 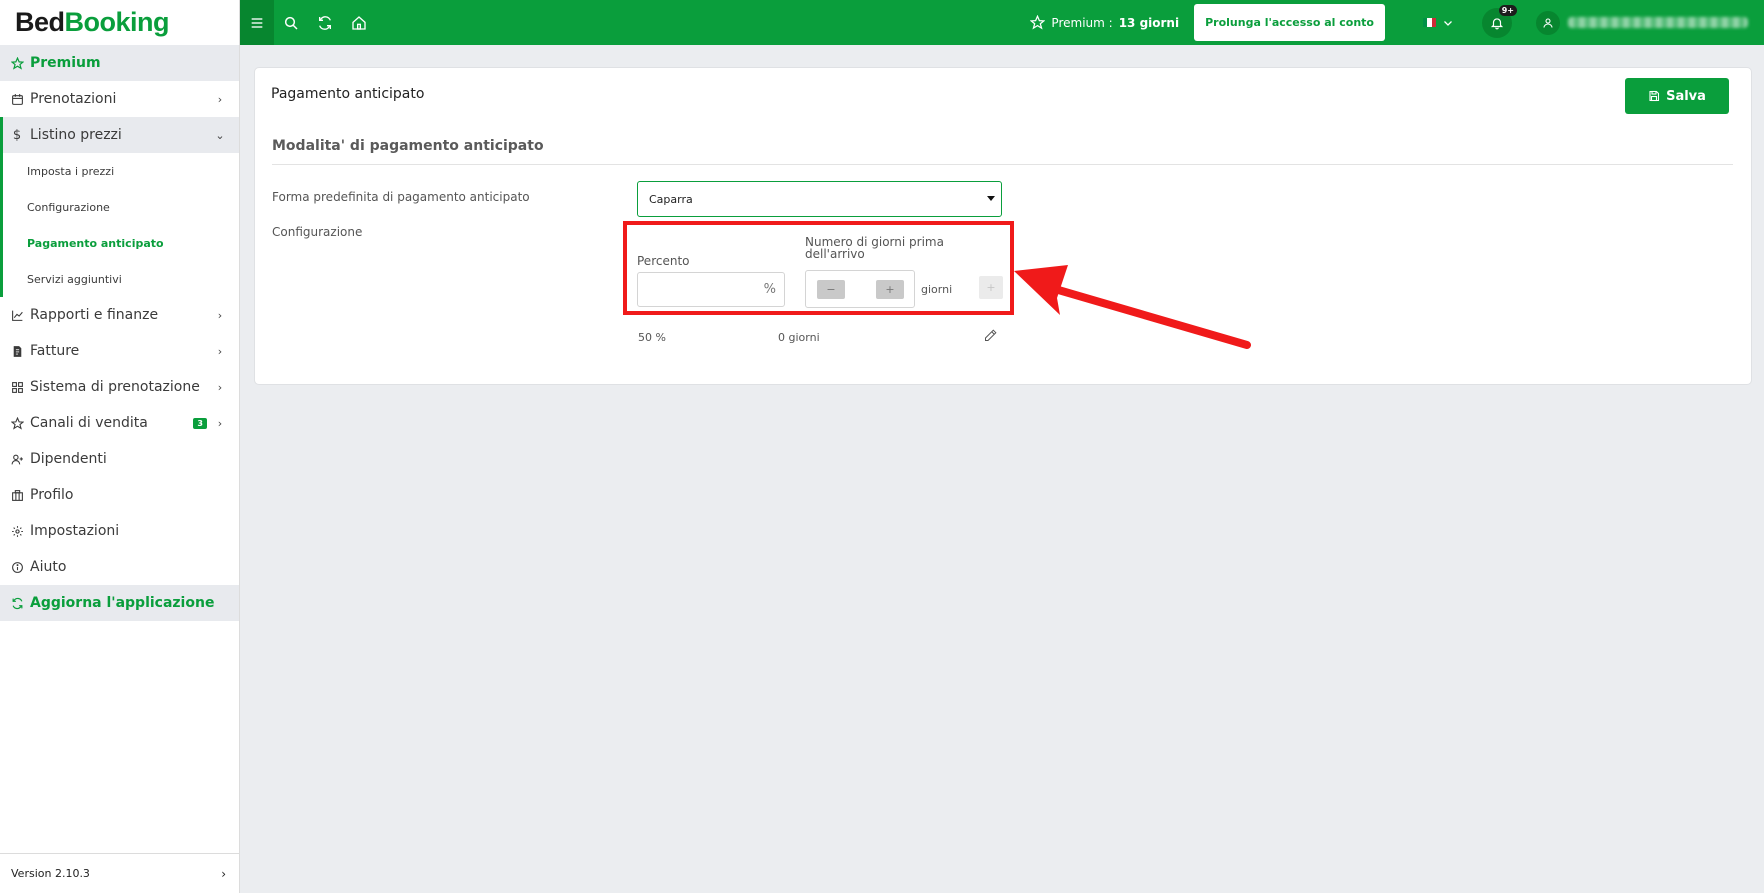 What do you see at coordinates (1658, 22) in the screenshot?
I see `user-email-redacted` at bounding box center [1658, 22].